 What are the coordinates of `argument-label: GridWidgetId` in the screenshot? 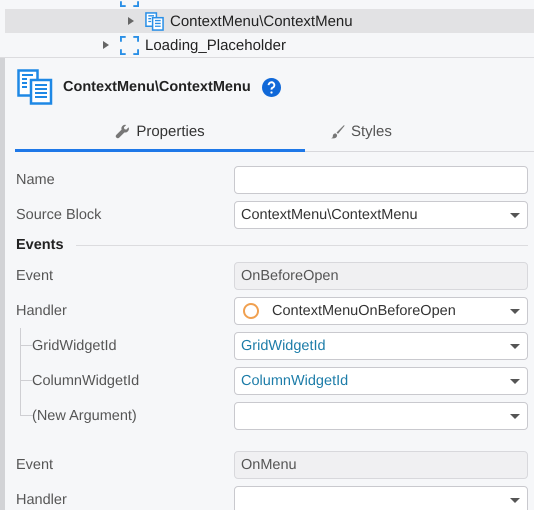 It's located at (74, 346).